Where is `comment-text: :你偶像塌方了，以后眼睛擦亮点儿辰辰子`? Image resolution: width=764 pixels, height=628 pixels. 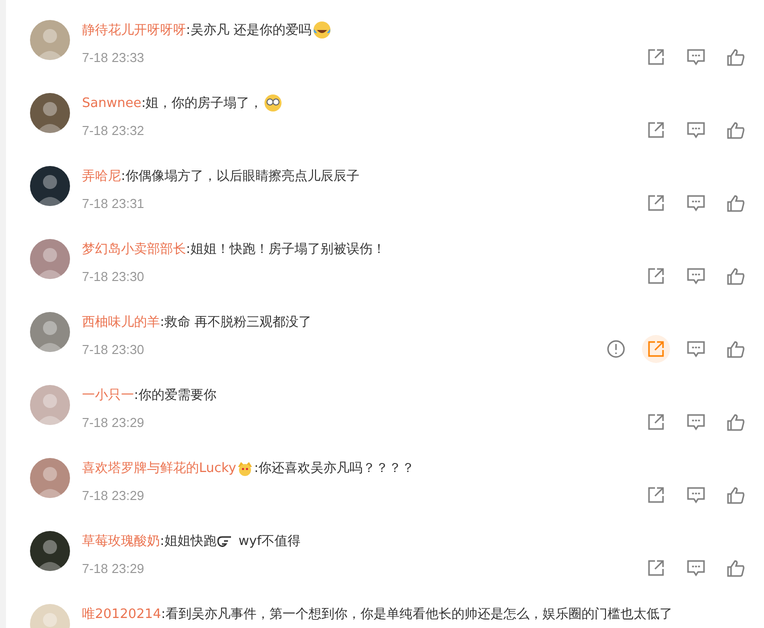 comment-text: :你偶像塌方了，以后眼睛擦亮点儿辰辰子 is located at coordinates (240, 176).